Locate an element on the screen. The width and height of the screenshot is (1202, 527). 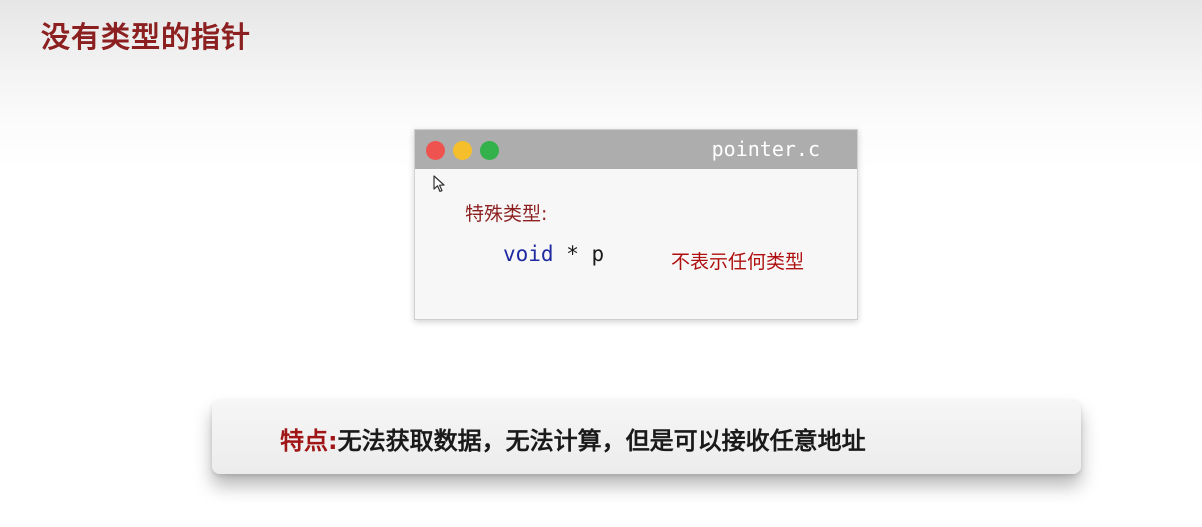
maximize-dot-icon is located at coordinates (489, 150).